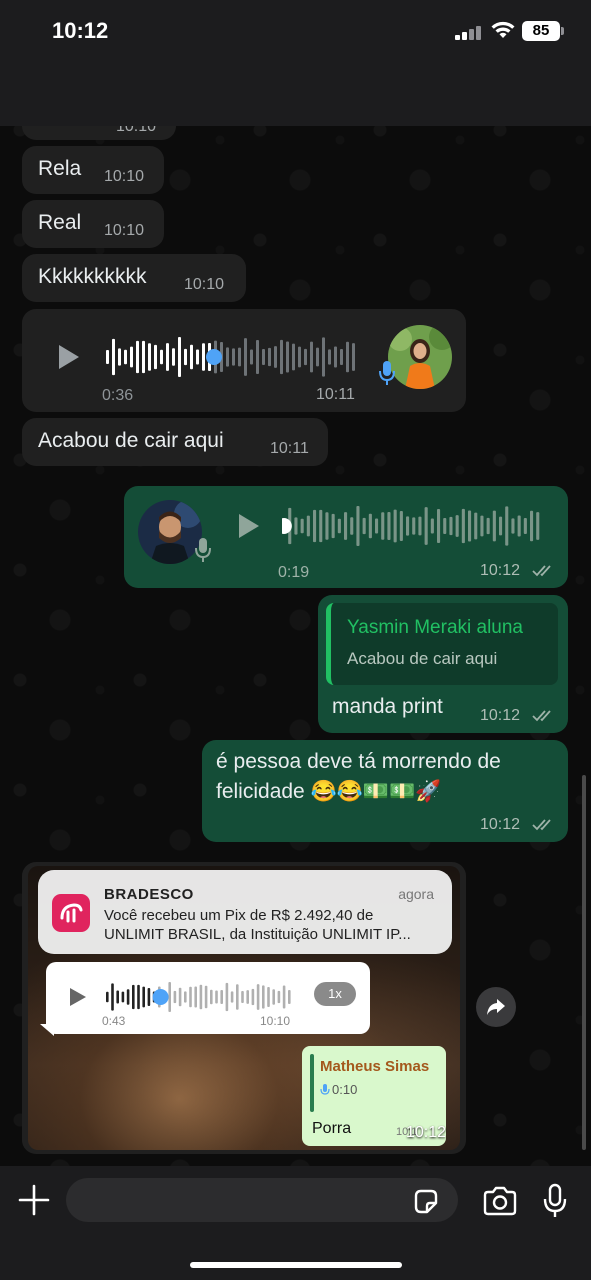  Describe the element at coordinates (71, 913) in the screenshot. I see `bank-logo-icon` at that location.